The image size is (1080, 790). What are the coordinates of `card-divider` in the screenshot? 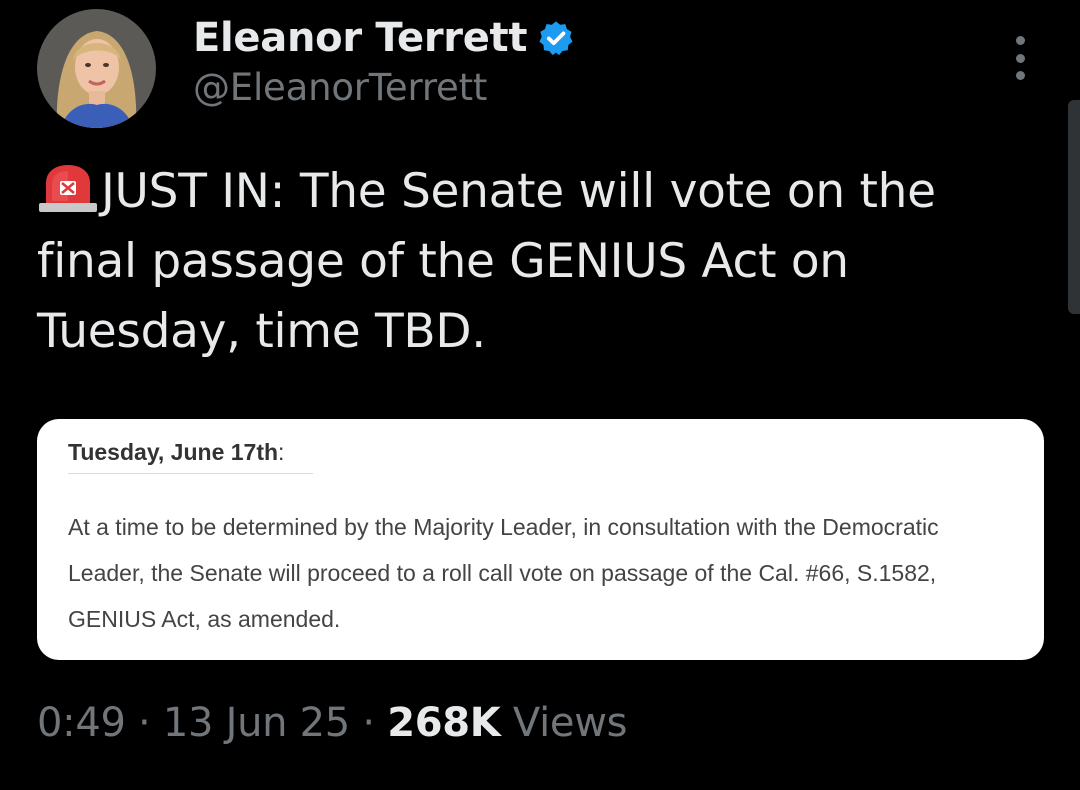 It's located at (190, 473).